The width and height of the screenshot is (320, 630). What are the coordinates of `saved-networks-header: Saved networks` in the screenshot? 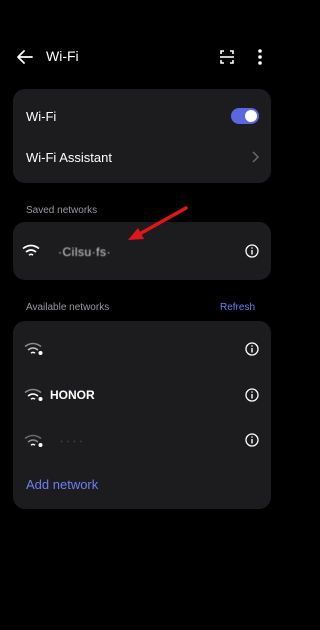 It's located at (62, 210).